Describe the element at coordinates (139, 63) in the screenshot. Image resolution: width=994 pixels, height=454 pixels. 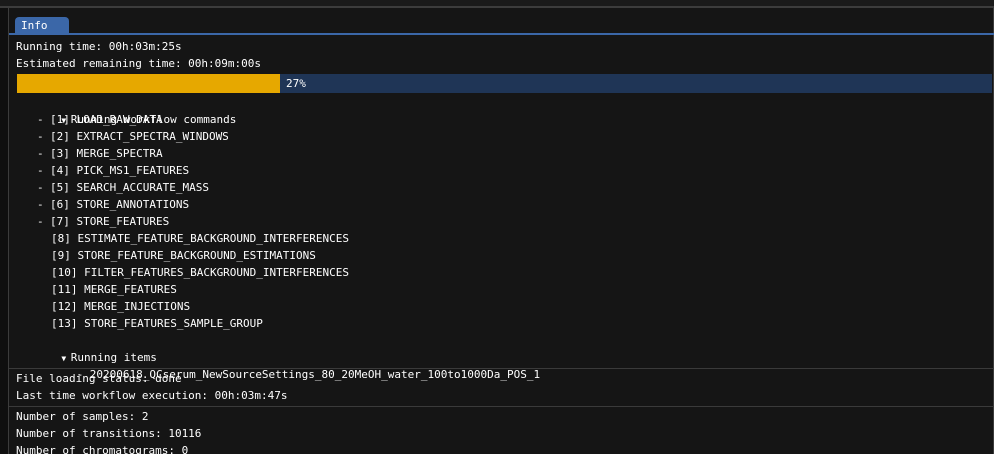
I see `remaining-time: Estimated remaining time: 00h:09m:00s` at that location.